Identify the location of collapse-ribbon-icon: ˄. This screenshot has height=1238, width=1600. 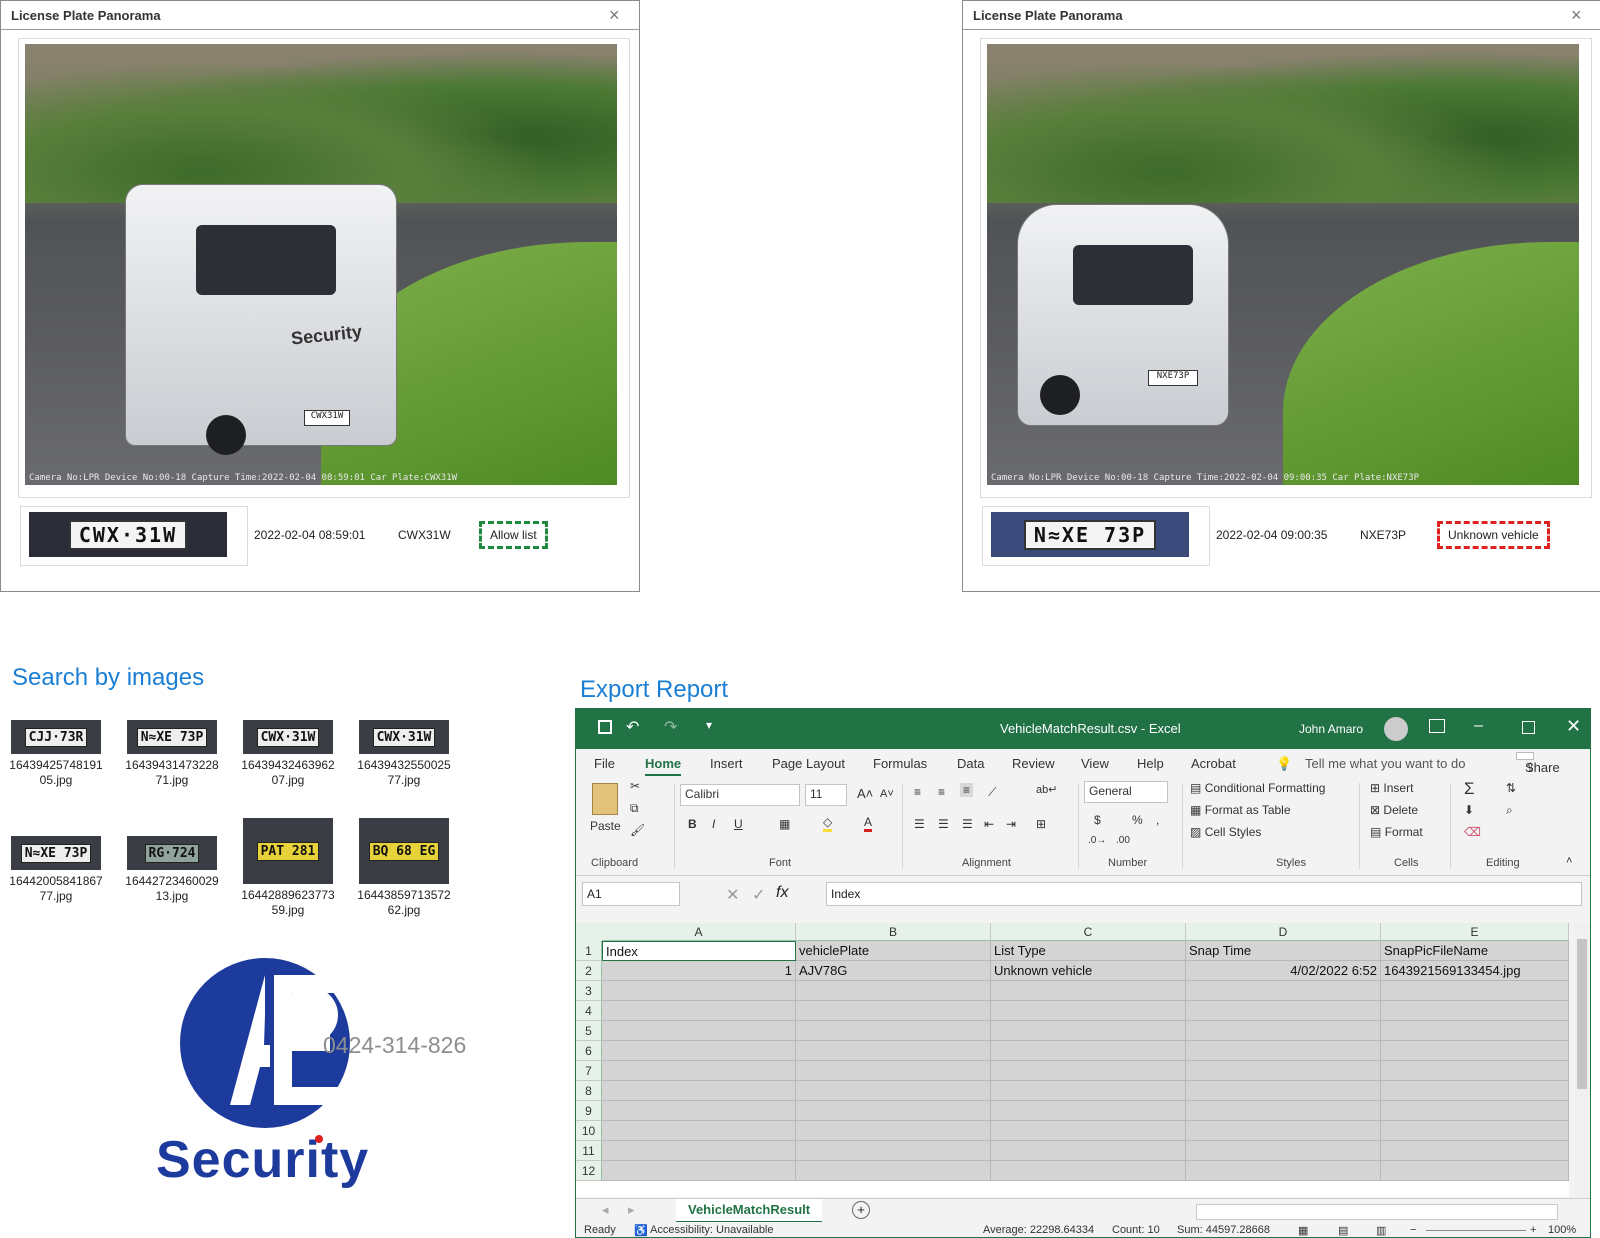
(1569, 861).